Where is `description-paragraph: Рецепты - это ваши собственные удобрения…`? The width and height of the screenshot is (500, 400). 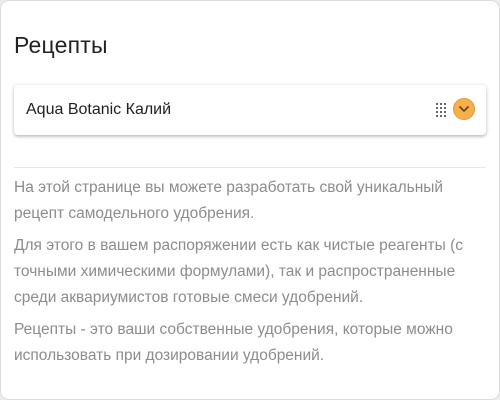 description-paragraph: Рецепты - это ваши собственные удобрения… is located at coordinates (233, 342).